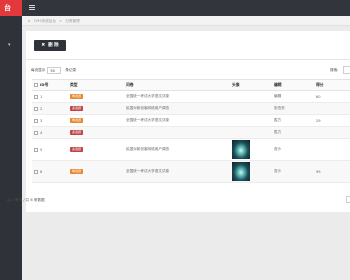  Describe the element at coordinates (72, 21) in the screenshot. I see `breadcrumb-current: 分类管理` at that location.